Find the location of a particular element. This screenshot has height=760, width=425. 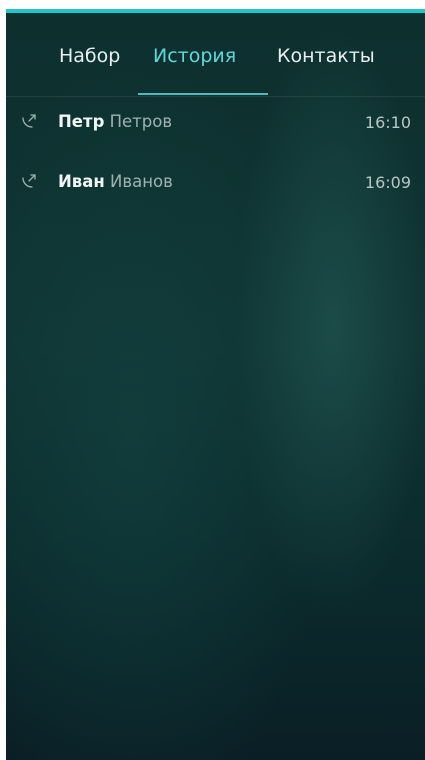

tab-contacts: Контакты is located at coordinates (326, 56).